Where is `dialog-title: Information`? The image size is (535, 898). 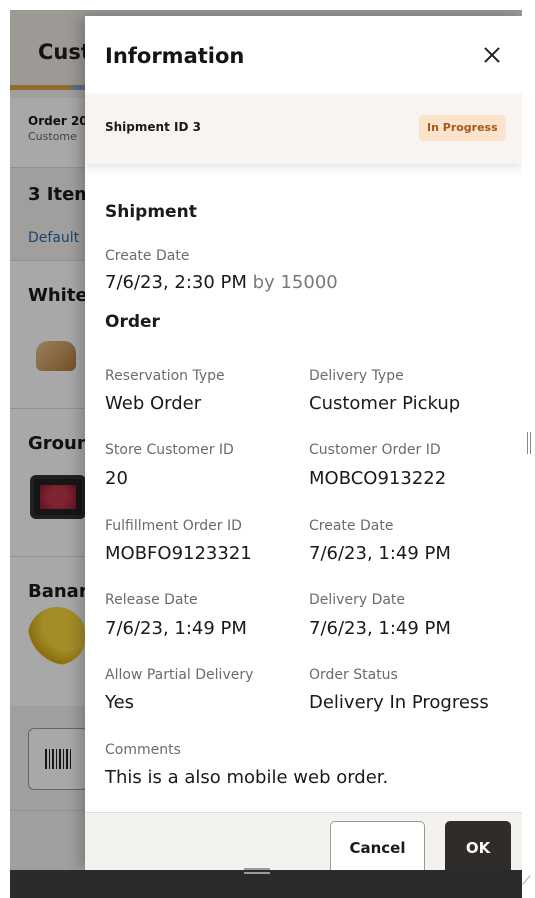 dialog-title: Information is located at coordinates (175, 56).